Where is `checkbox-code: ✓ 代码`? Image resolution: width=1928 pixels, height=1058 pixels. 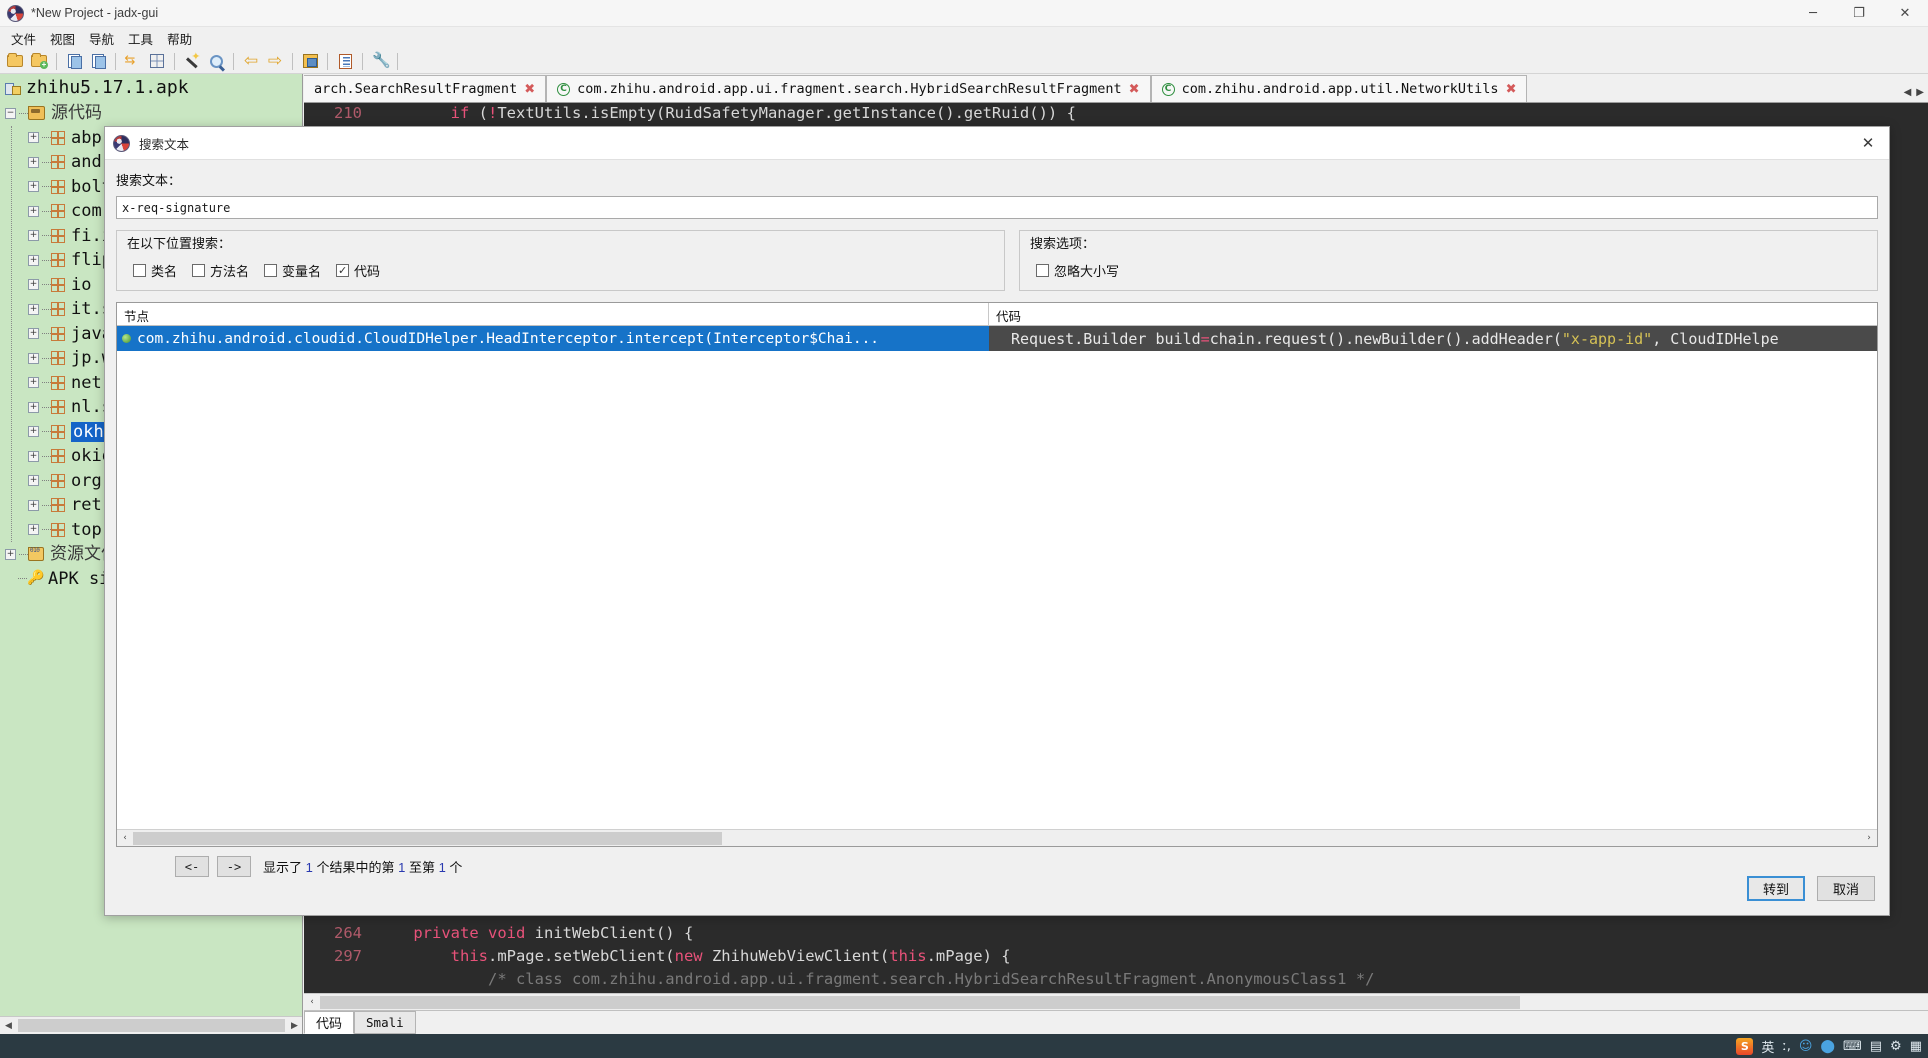 checkbox-code: ✓ 代码 is located at coordinates (358, 270).